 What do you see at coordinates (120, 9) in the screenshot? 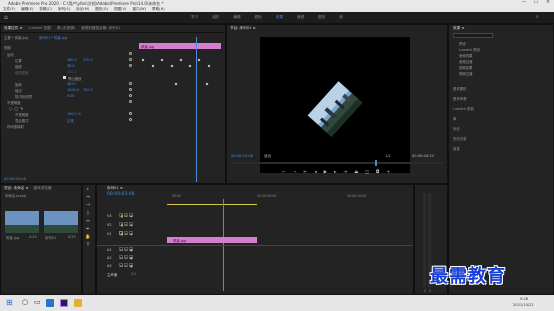
I see `menu-view: 视图(V)` at bounding box center [120, 9].